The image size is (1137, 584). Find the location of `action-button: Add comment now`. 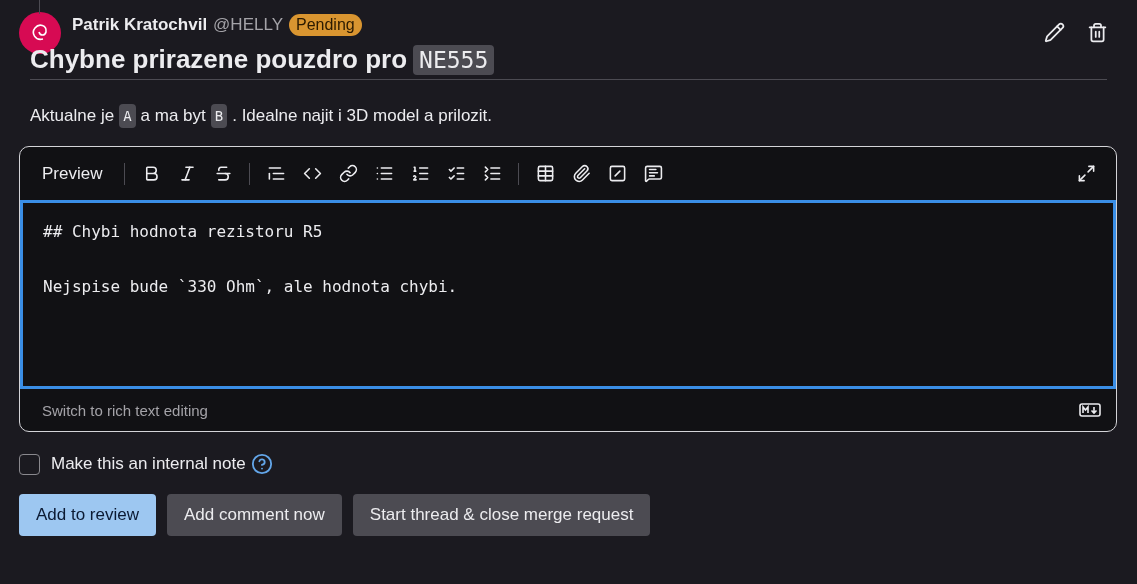

action-button: Add comment now is located at coordinates (254, 515).